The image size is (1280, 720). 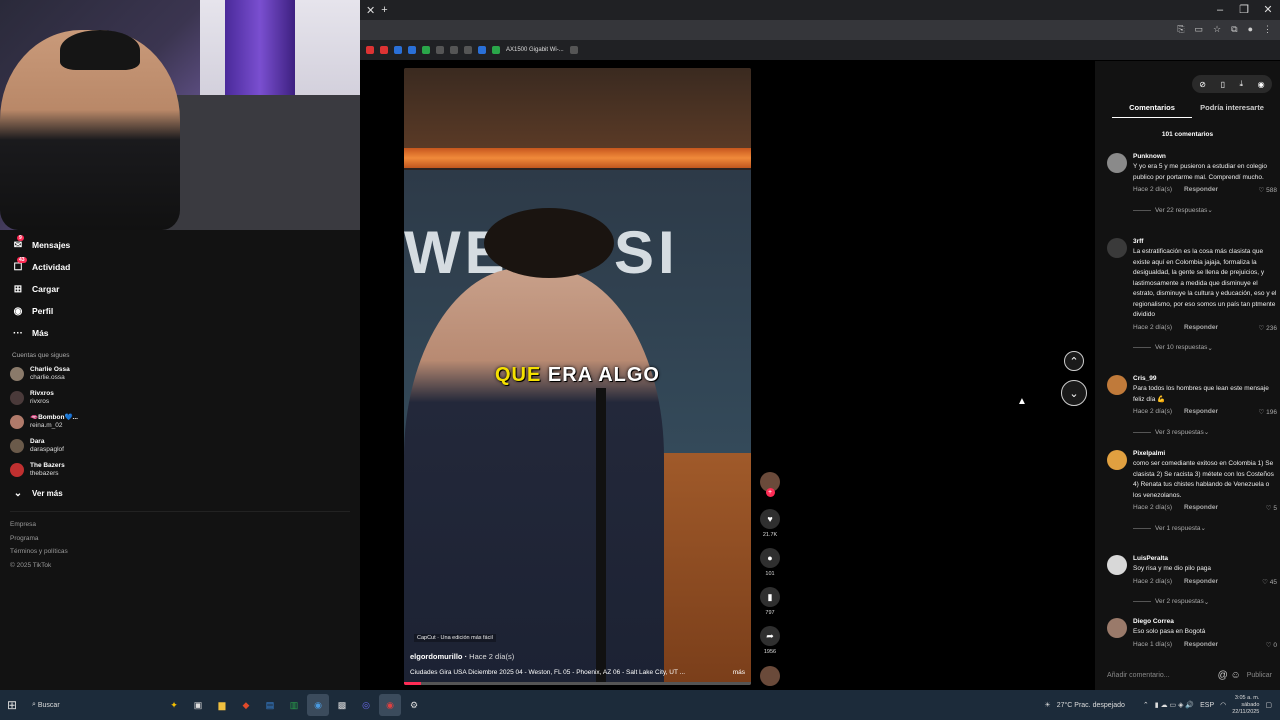 I want to click on previous-video-button: ⌃, so click(x=1074, y=361).